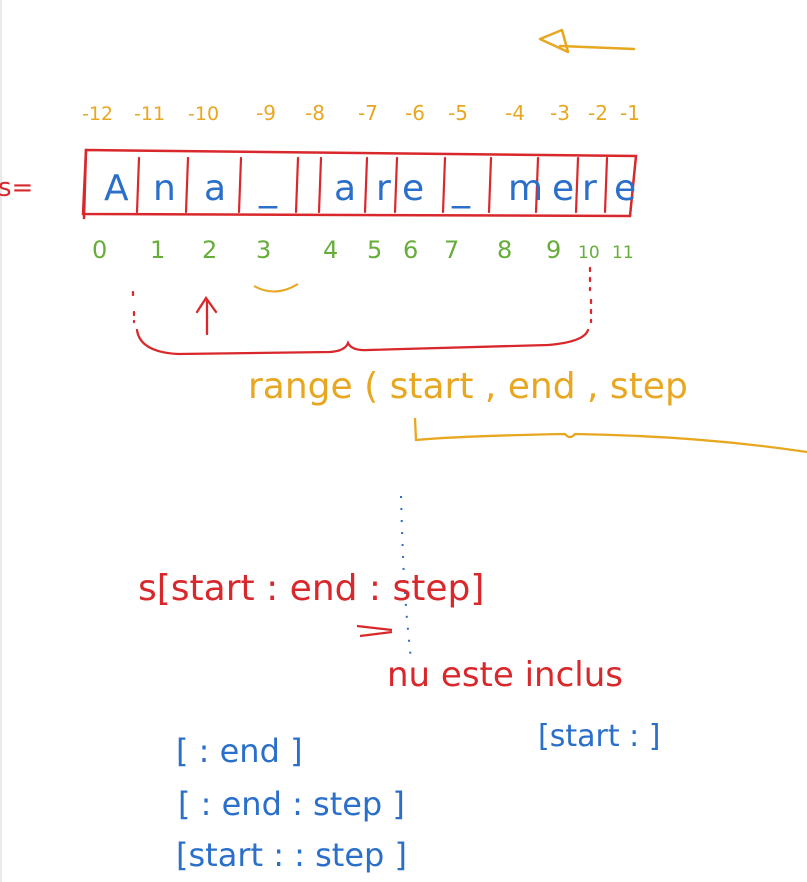  What do you see at coordinates (589, 253) in the screenshot?
I see `positive-index: 10` at bounding box center [589, 253].